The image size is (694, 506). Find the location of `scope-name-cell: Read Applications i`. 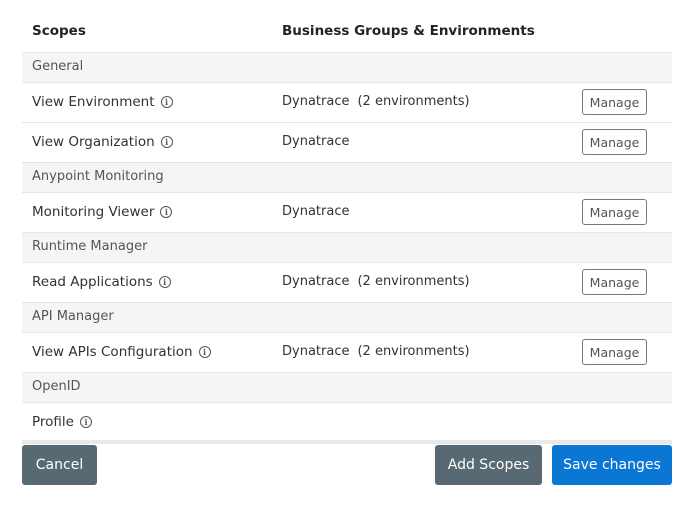

scope-name-cell: Read Applications i is located at coordinates (101, 282).